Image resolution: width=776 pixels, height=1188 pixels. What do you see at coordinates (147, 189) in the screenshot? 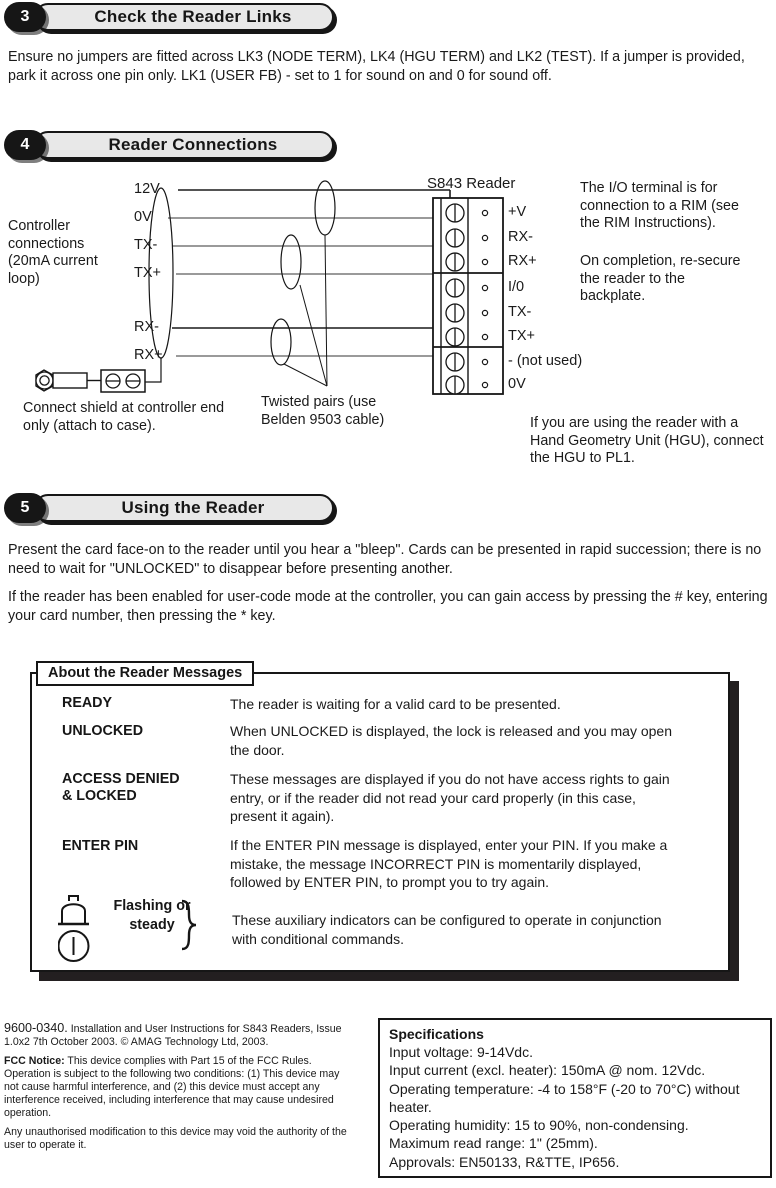
I see `controller-terminal-12v: 12V` at bounding box center [147, 189].